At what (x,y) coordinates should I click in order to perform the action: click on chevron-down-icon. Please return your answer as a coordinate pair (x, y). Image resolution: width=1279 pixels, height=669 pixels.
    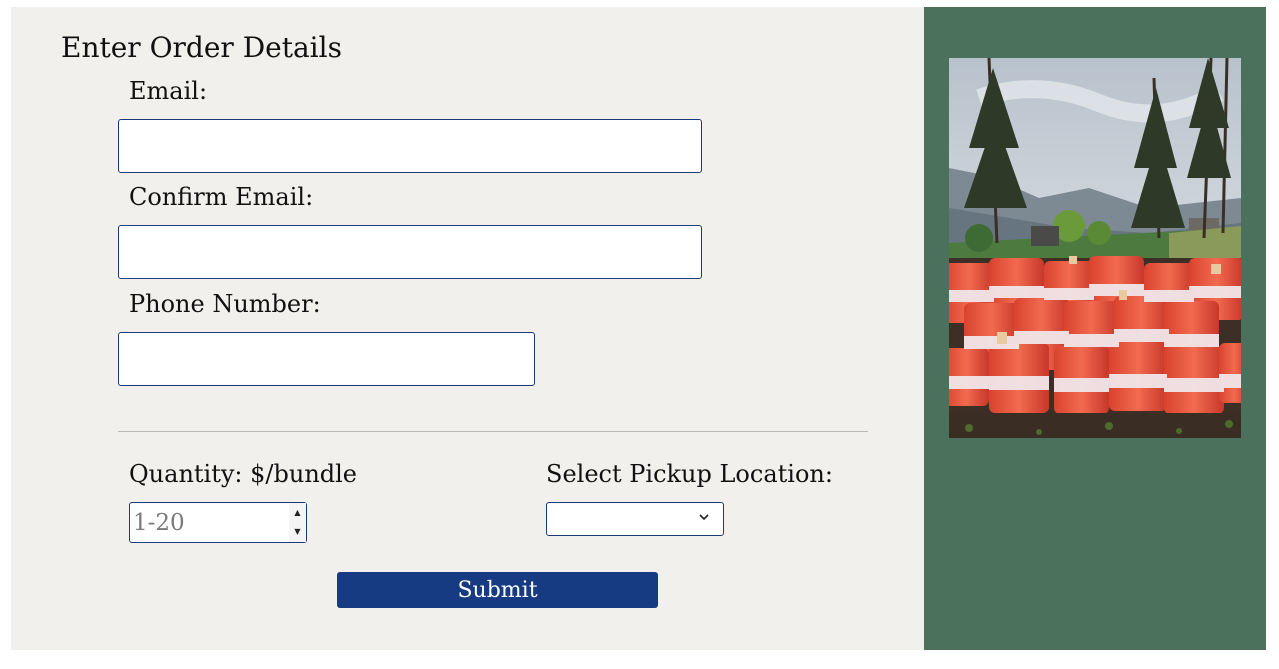
    Looking at the image, I should click on (704, 517).